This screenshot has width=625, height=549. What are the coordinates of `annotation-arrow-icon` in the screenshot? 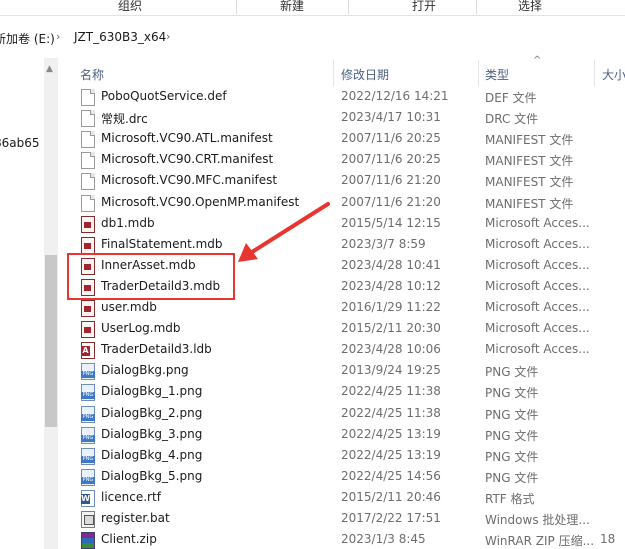 It's located at (284, 232).